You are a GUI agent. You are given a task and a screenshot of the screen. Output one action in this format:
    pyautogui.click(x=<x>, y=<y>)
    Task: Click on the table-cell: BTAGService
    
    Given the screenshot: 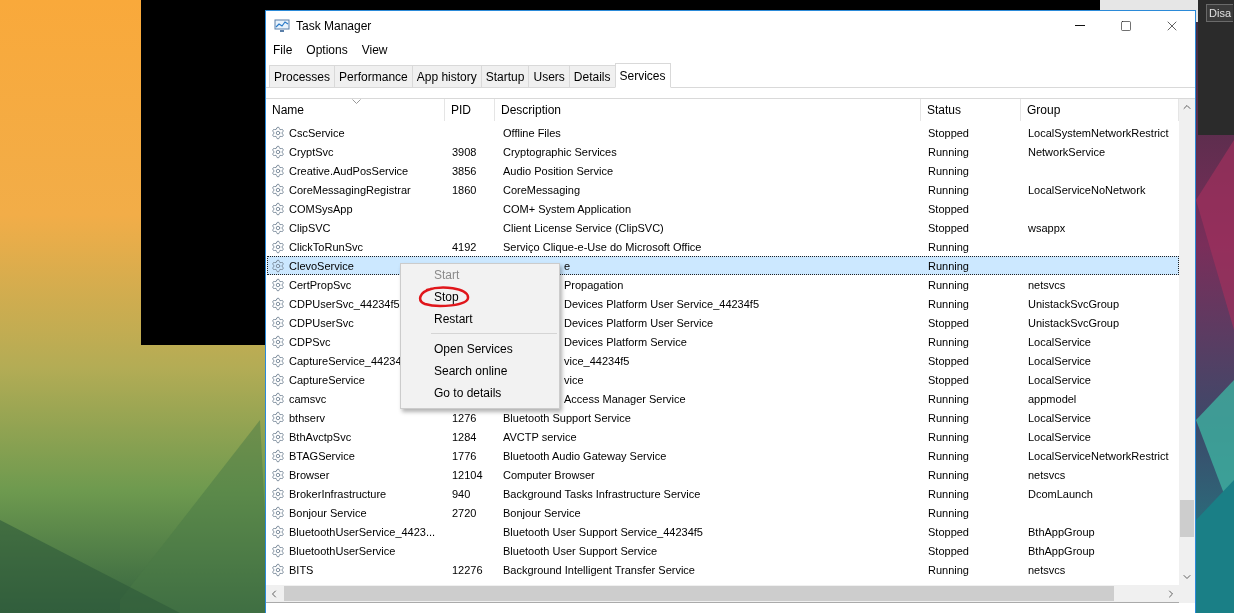 What is the action you would take?
    pyautogui.click(x=322, y=455)
    